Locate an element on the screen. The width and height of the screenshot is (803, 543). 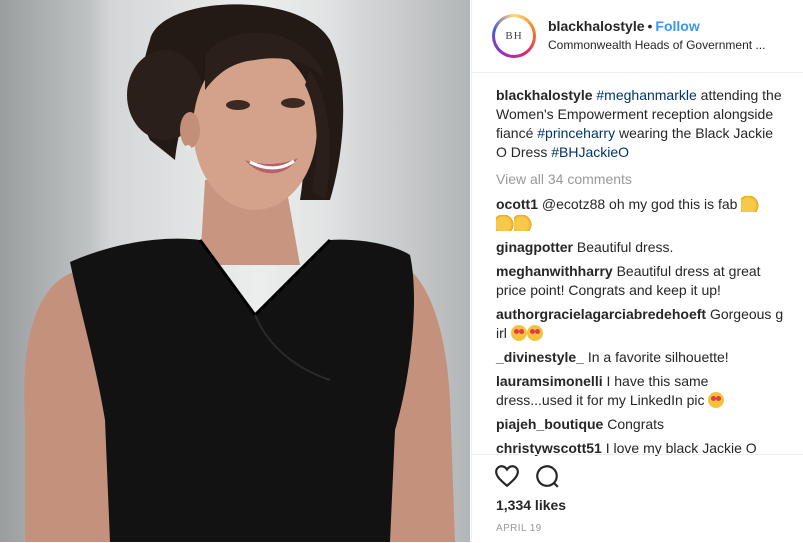
header-username-row: blackhalostyle • Follow is located at coordinates (624, 26).